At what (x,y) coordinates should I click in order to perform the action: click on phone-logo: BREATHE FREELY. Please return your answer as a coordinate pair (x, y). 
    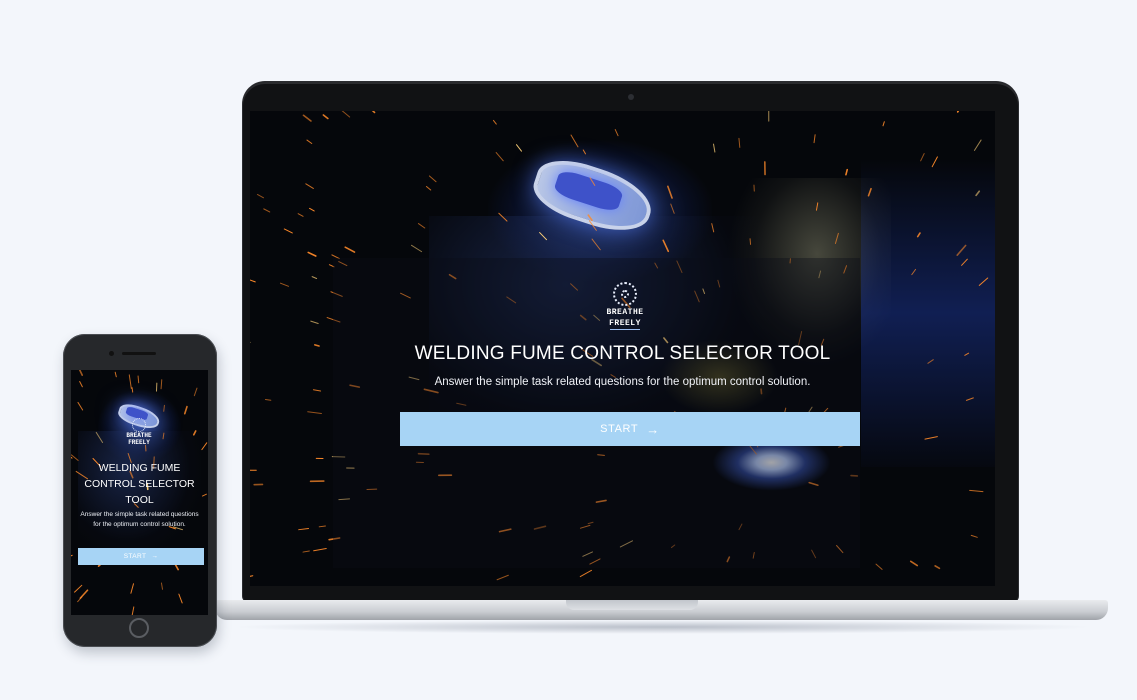
    Looking at the image, I should click on (139, 432).